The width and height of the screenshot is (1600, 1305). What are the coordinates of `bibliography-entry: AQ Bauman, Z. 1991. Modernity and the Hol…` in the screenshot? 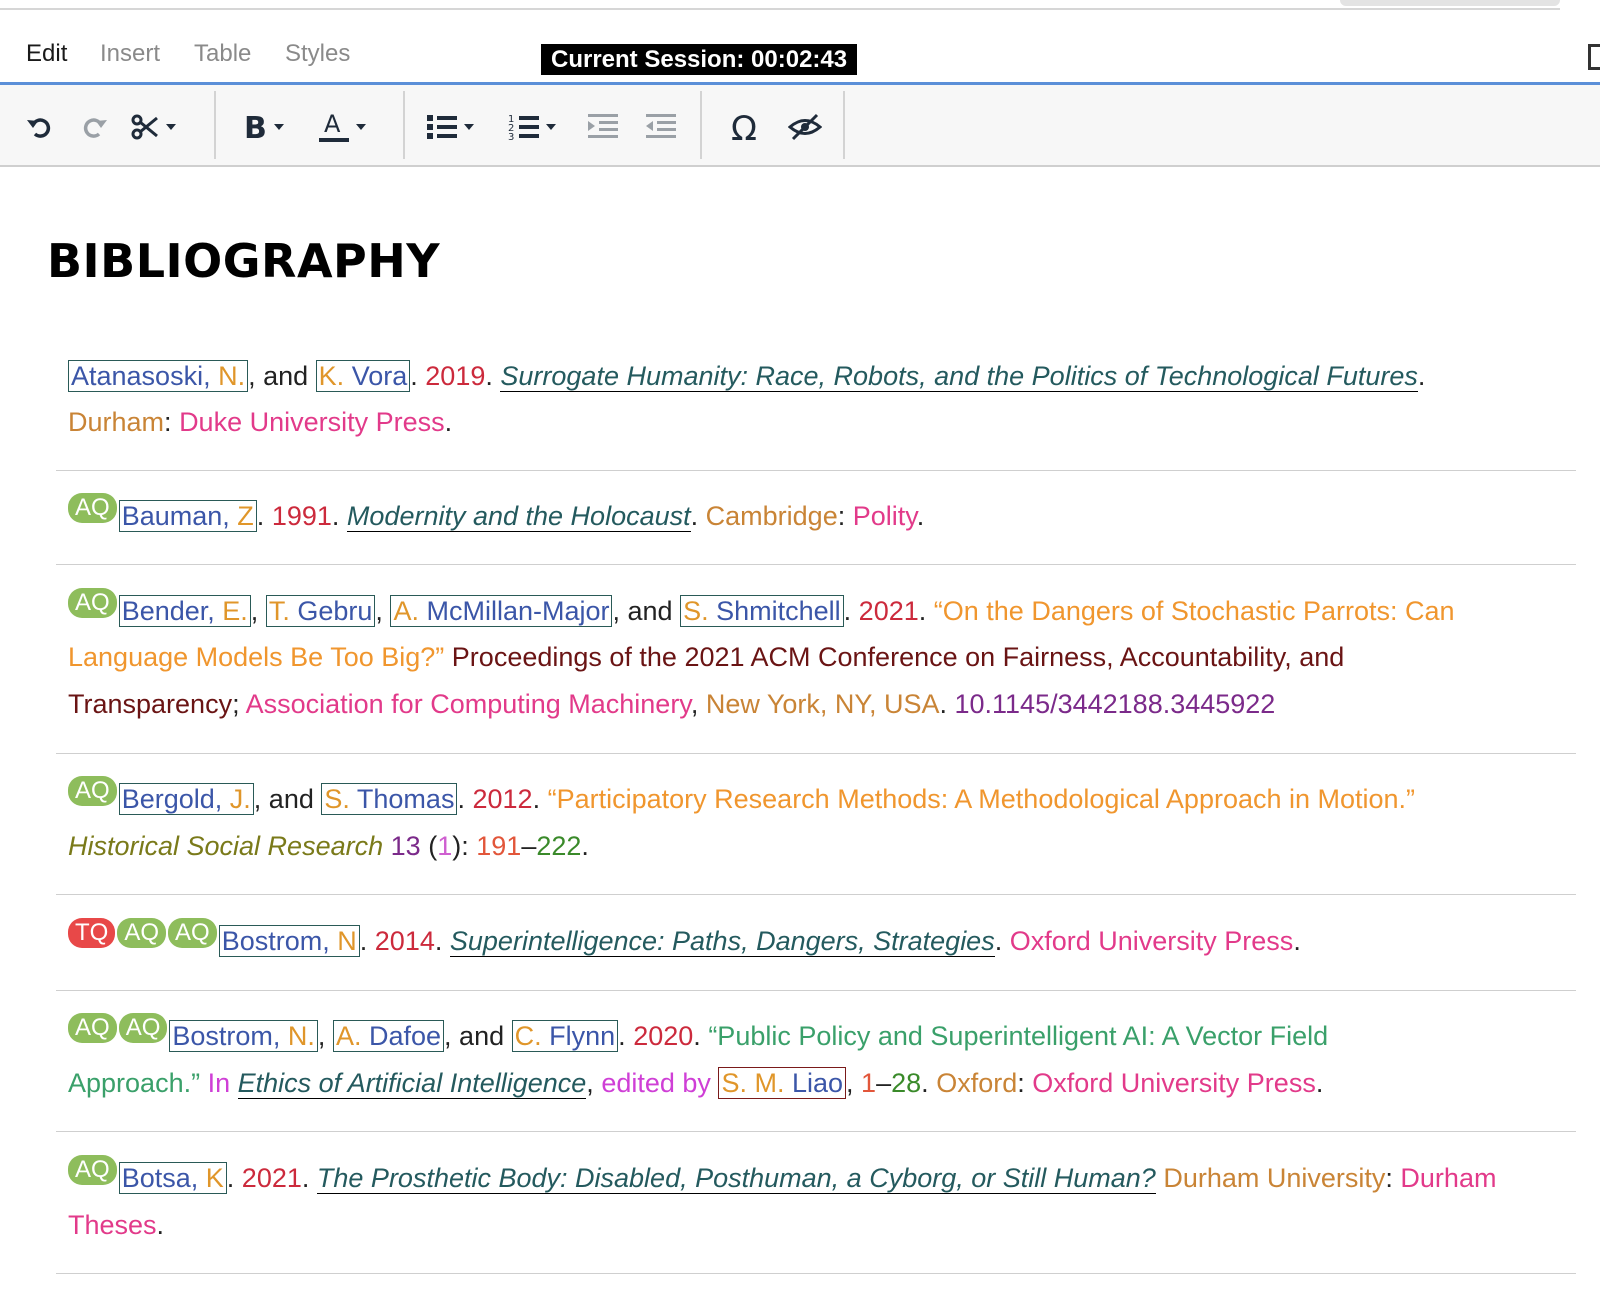 It's located at (816, 517).